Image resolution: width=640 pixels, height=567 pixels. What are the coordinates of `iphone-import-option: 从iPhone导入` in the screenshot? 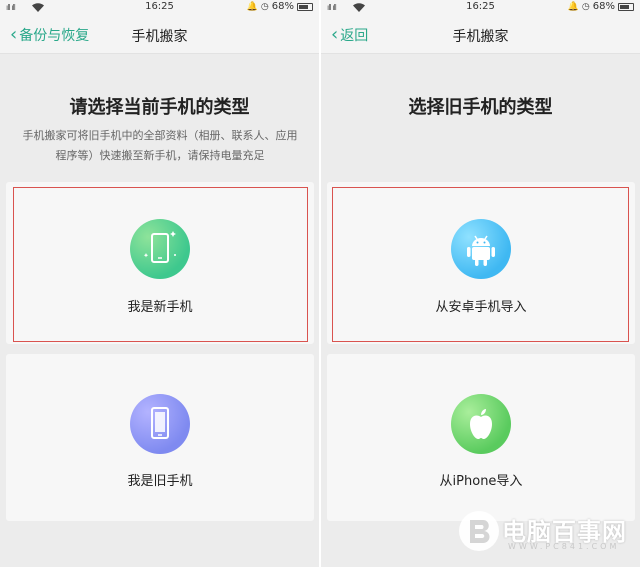 It's located at (481, 437).